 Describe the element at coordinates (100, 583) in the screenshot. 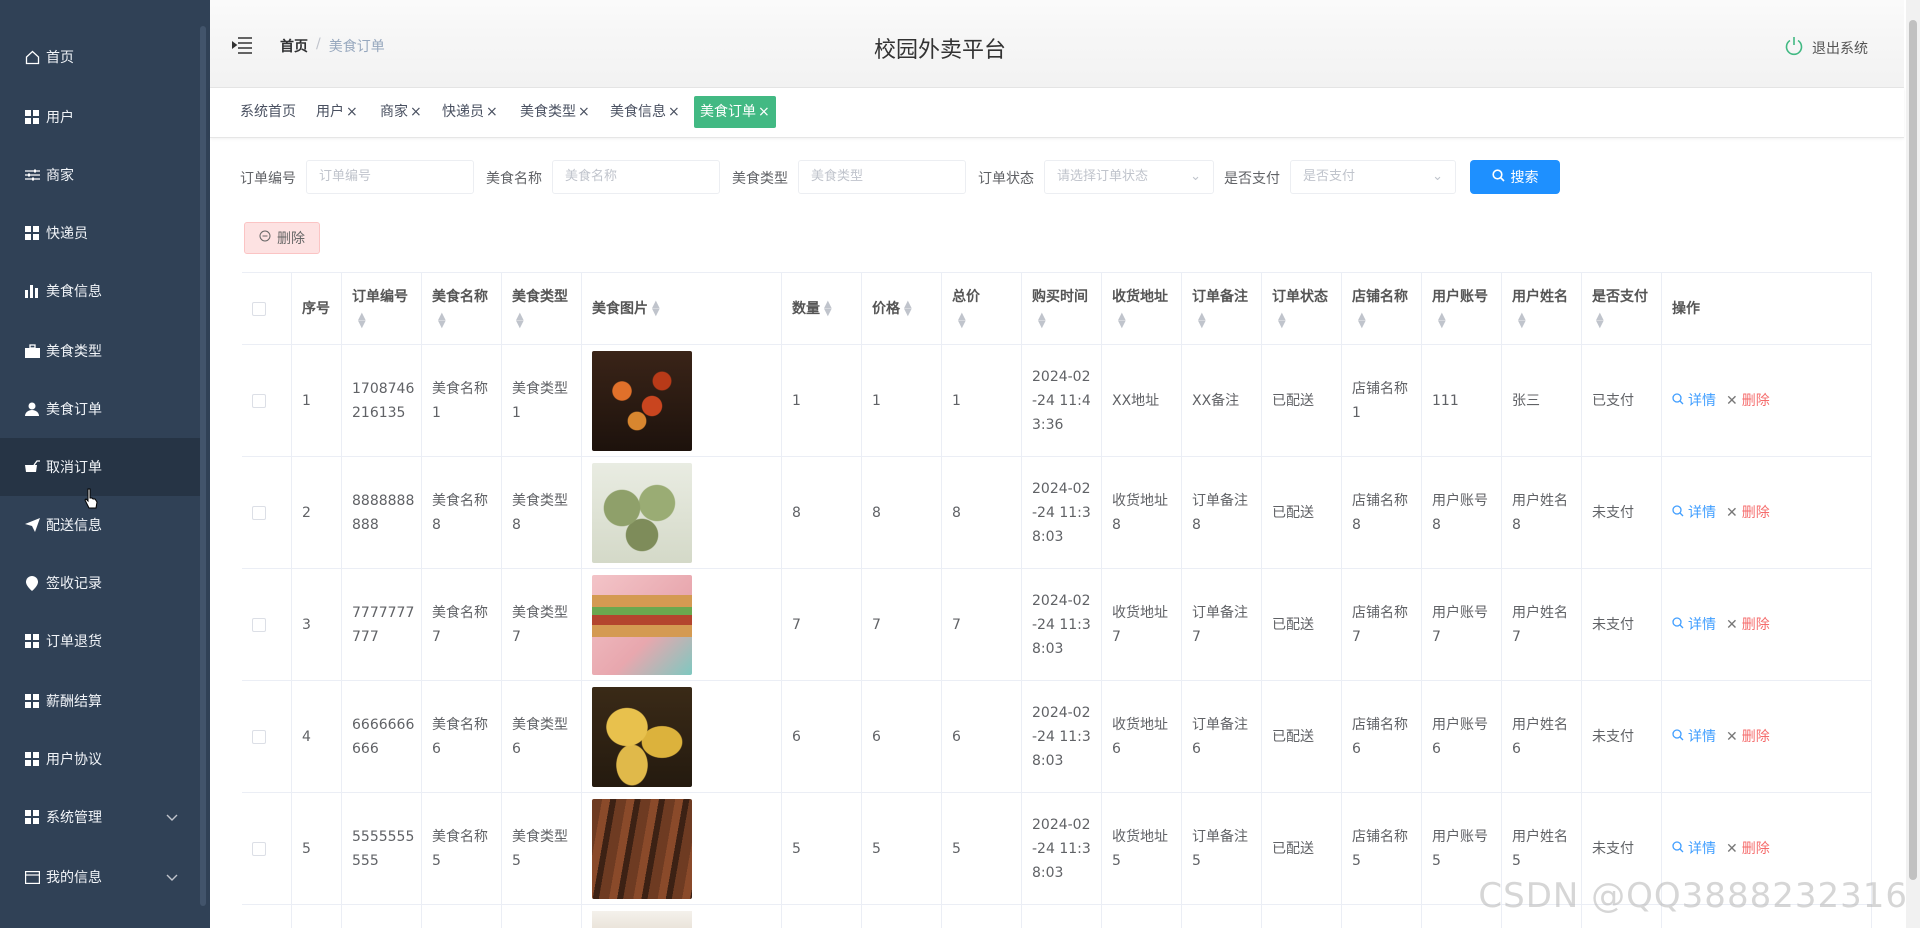

I see `sidebar-item: 签收记录` at that location.